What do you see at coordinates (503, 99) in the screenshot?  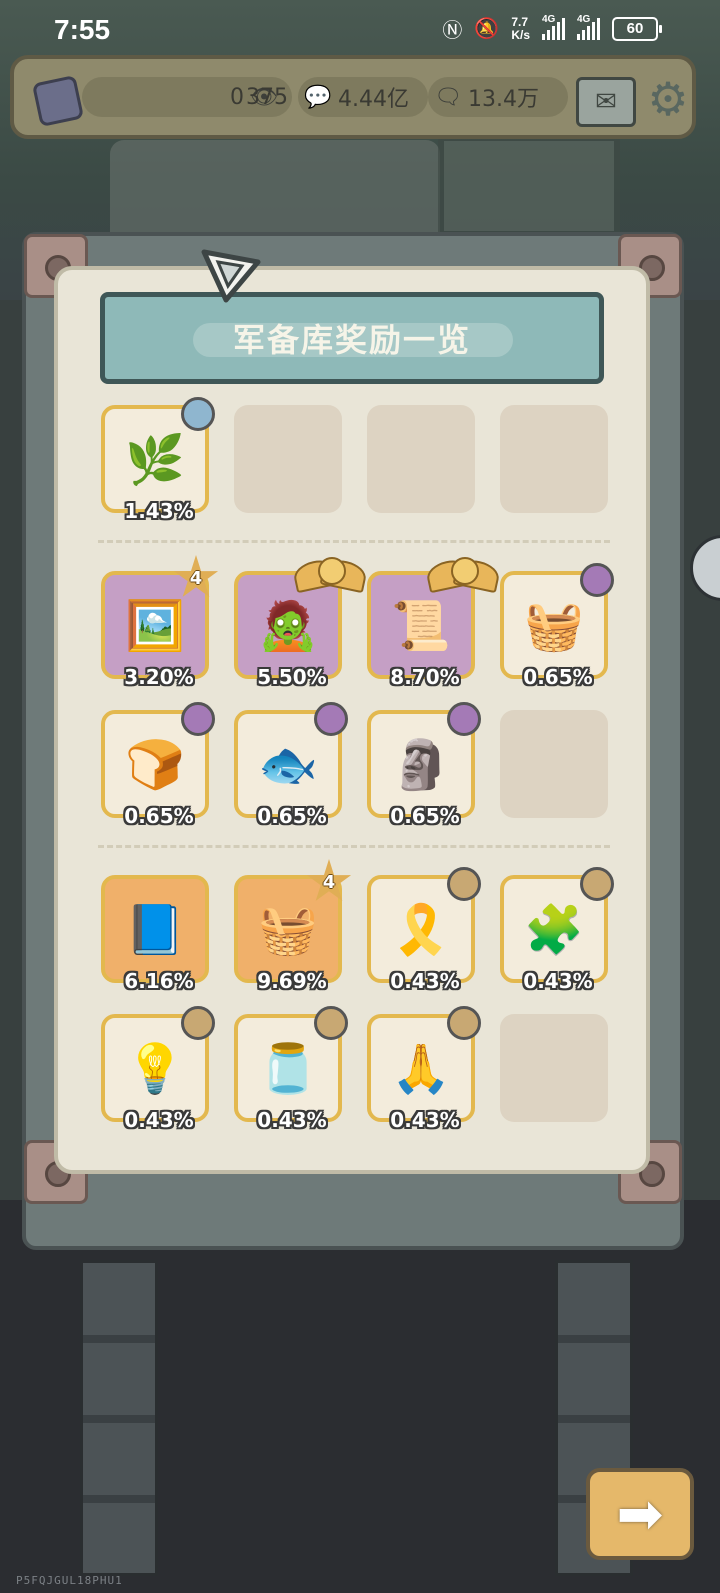 I see `chat-resource-count: 13.4万` at bounding box center [503, 99].